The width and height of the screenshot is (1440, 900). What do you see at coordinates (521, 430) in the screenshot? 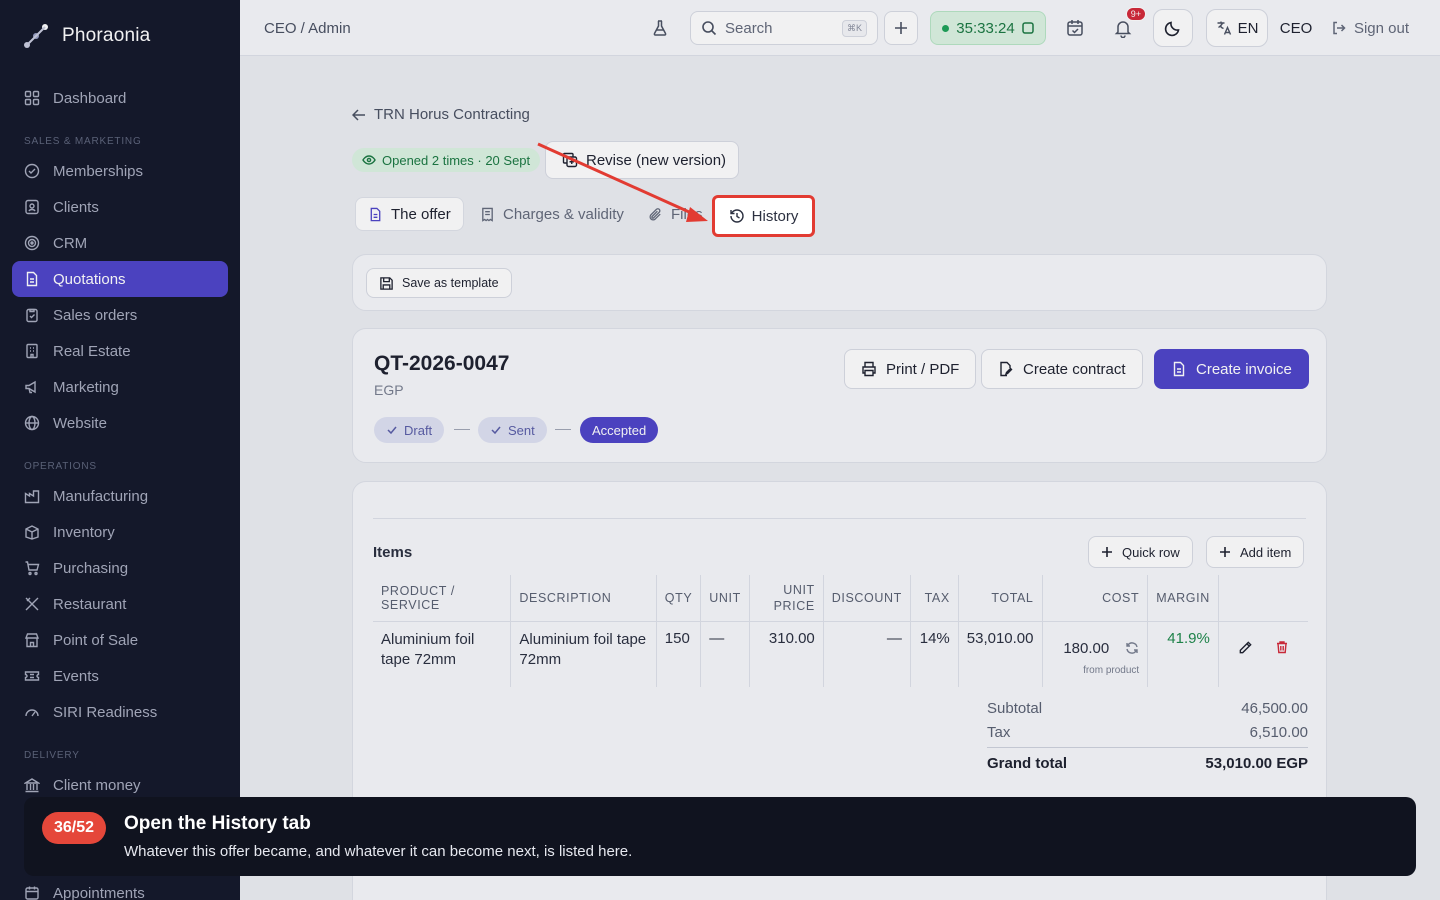
I see `status-step-label: Sent` at bounding box center [521, 430].